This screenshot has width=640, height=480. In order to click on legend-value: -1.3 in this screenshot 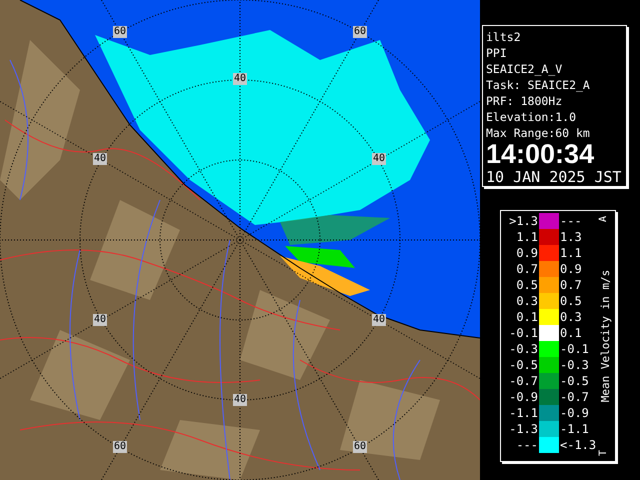, I will do `click(523, 429)`.